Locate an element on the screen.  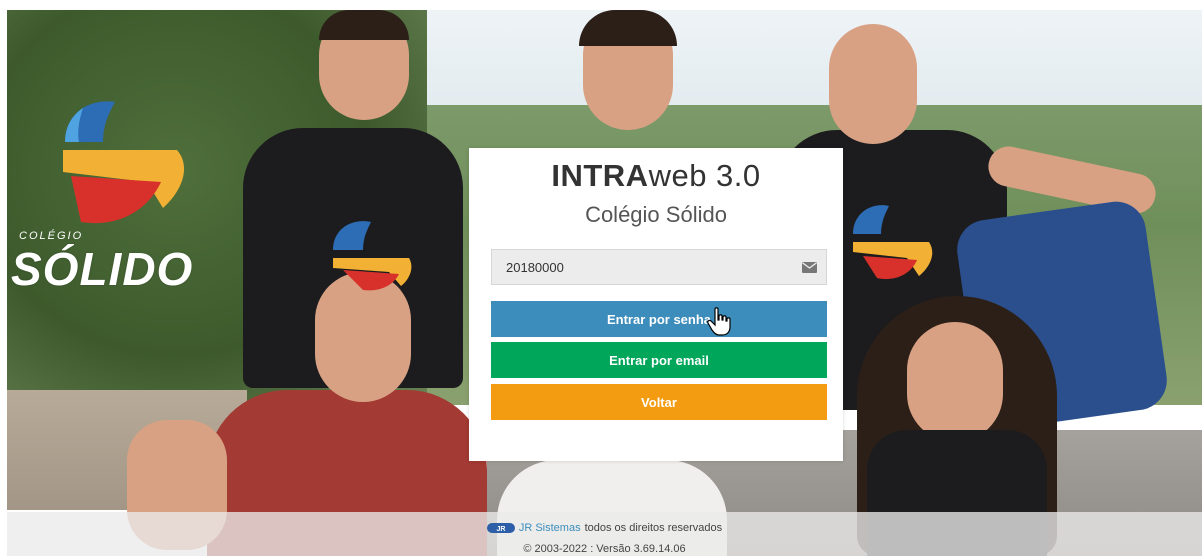
svg-text: JR is located at coordinates (500, 529).